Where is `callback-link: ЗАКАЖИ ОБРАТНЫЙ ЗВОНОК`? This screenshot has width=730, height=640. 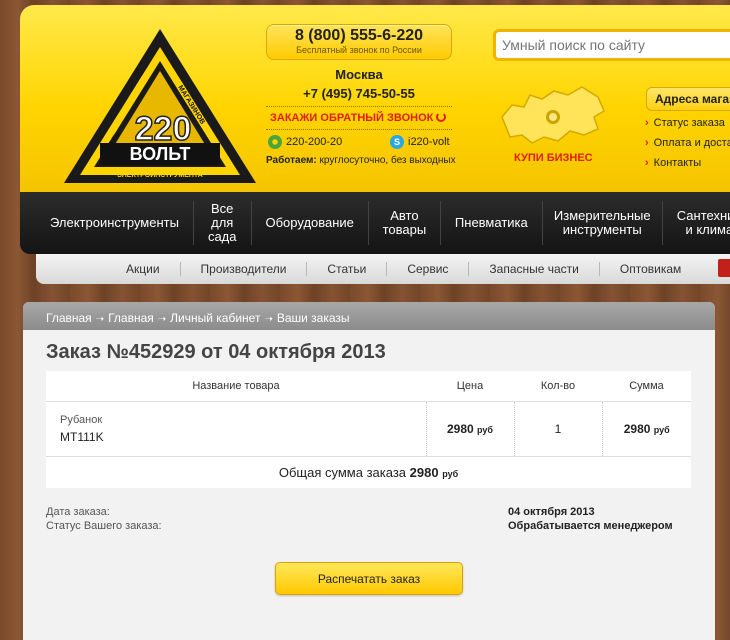 callback-link: ЗАКАЖИ ОБРАТНЫЙ ЗВОНОК is located at coordinates (358, 118).